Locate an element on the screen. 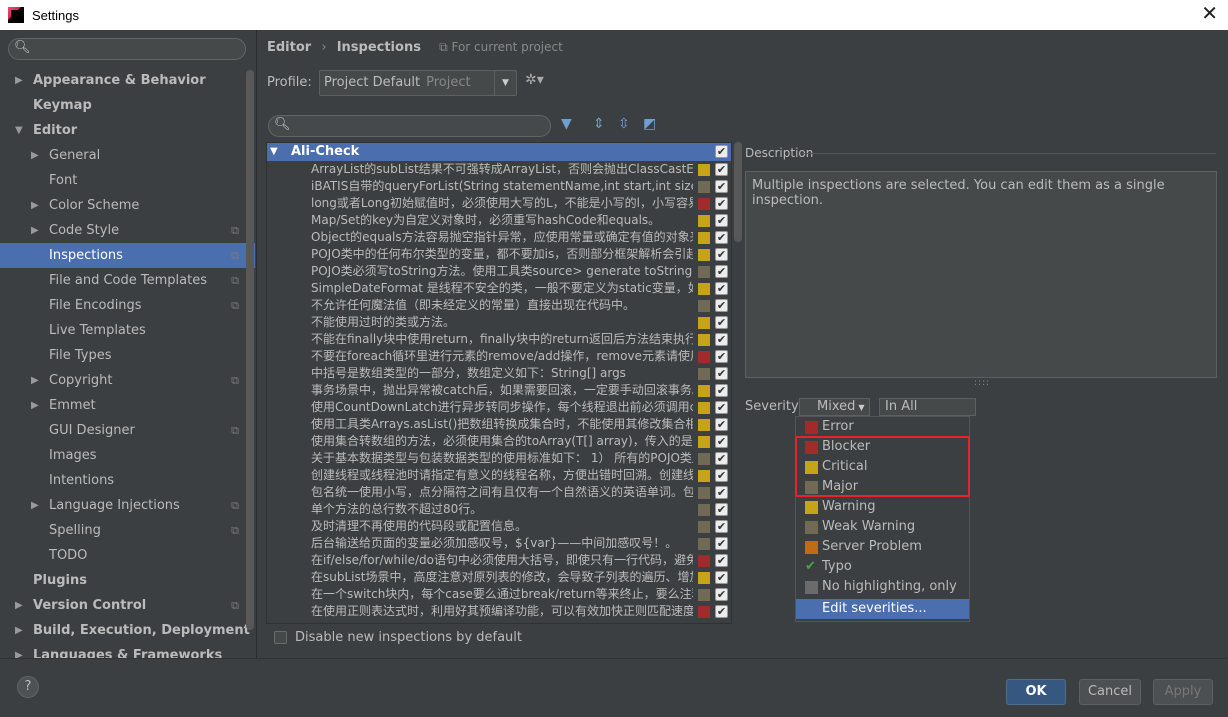  inspection-row: 后台输送给页面的变量必须加感叹号，${var}——中间加感叹号！。 ✔ is located at coordinates (499, 543).